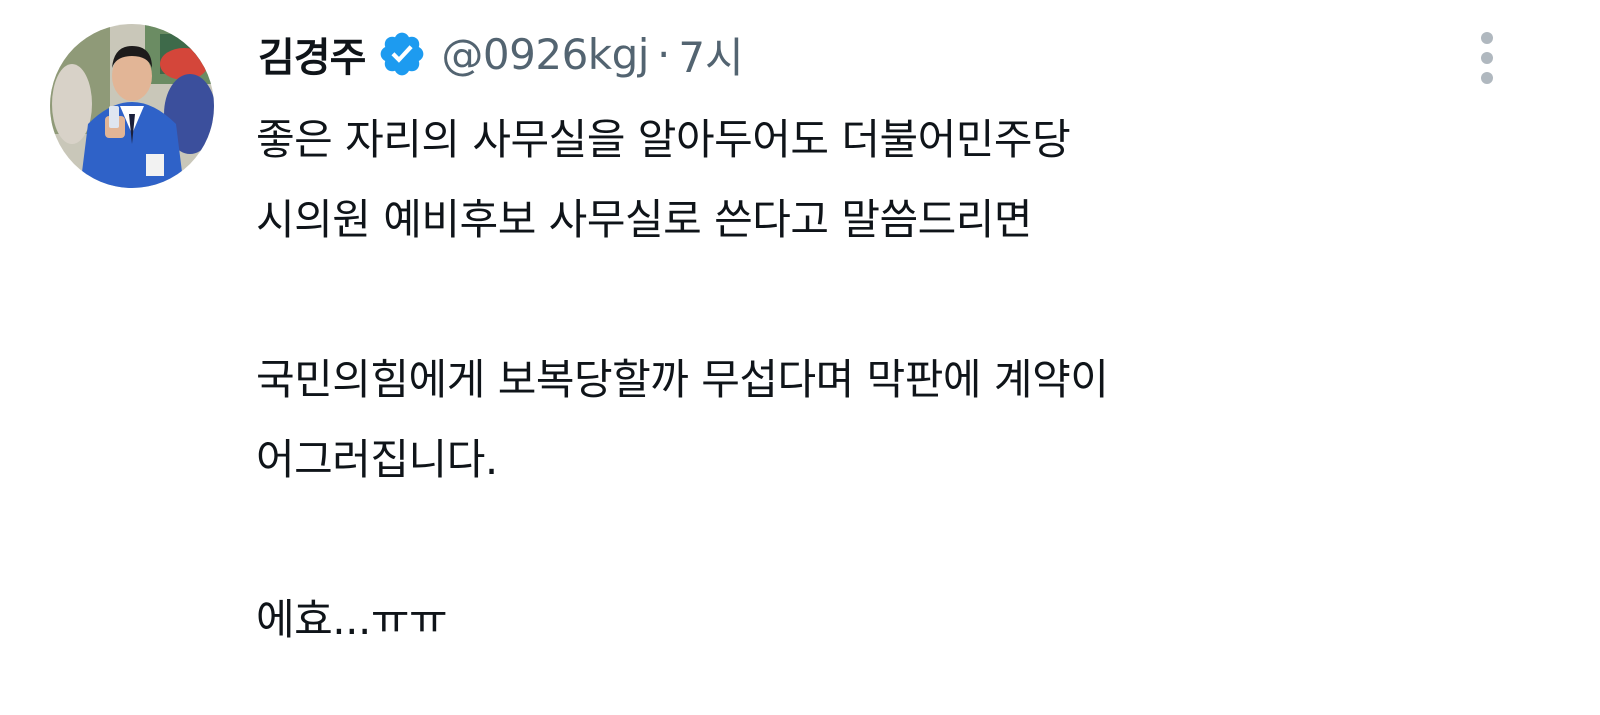 The height and width of the screenshot is (715, 1600). I want to click on display-name: 김경주, so click(312, 54).